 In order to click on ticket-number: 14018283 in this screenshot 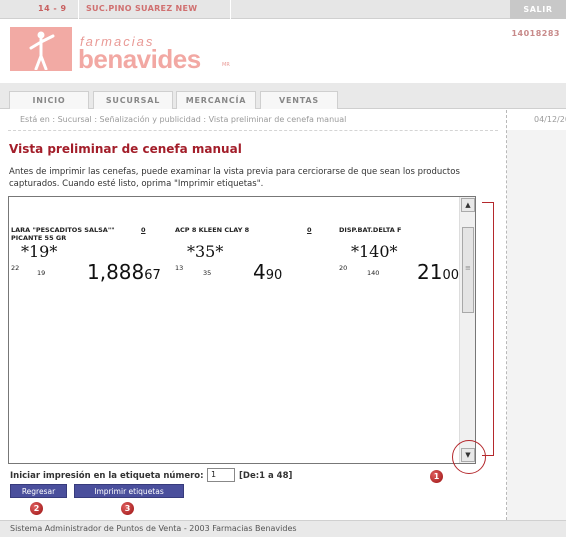, I will do `click(535, 33)`.